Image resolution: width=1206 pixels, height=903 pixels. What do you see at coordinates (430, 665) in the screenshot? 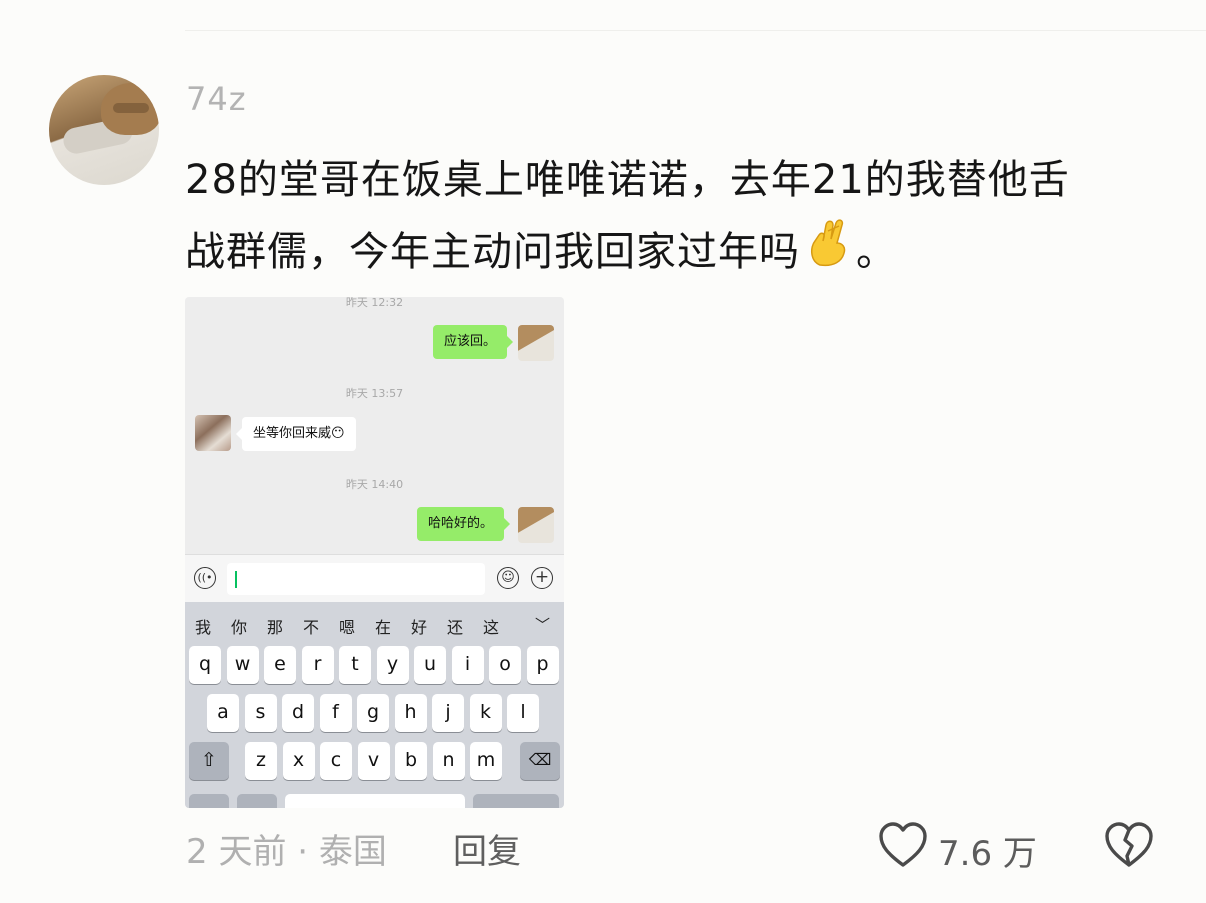
I see `key-u: u` at bounding box center [430, 665].